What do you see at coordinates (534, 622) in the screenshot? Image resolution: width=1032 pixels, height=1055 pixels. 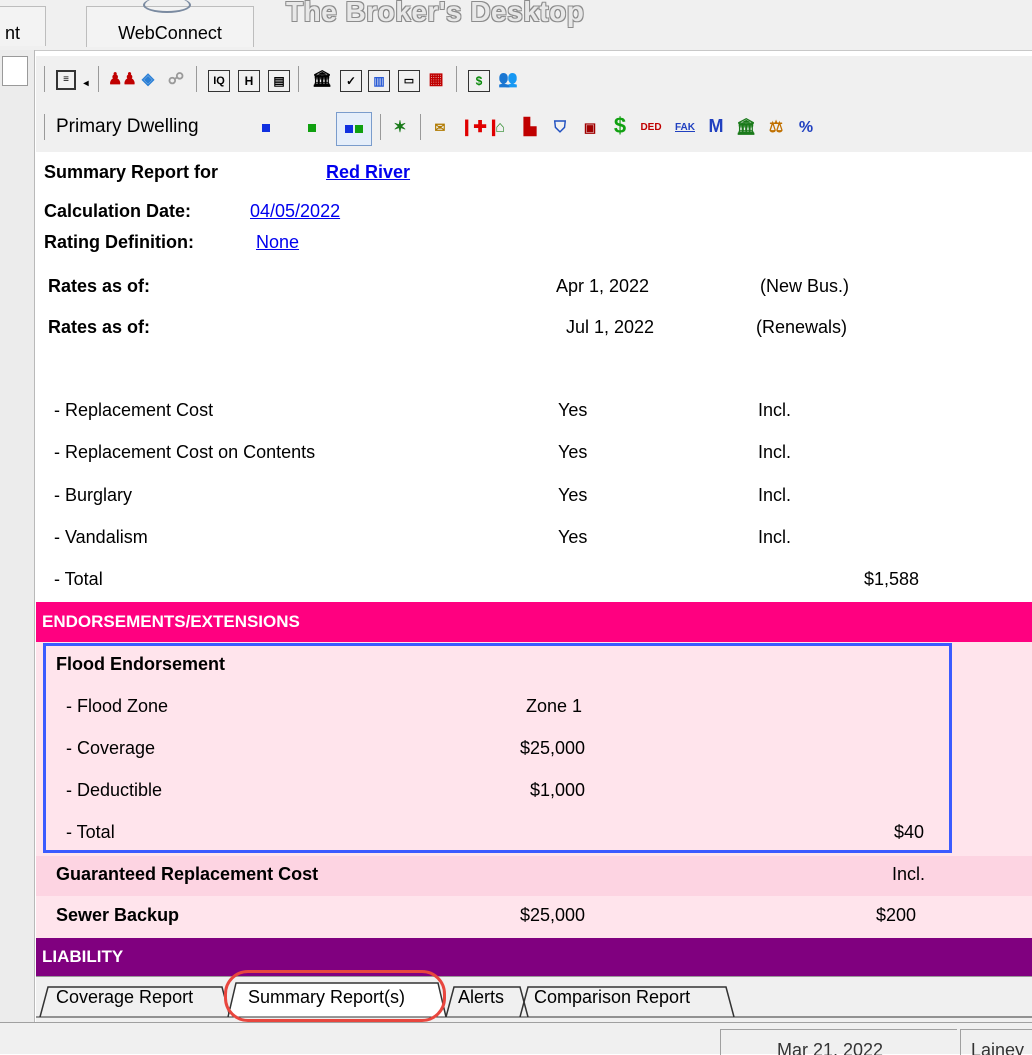 I see `endorsements-header: ENDORSEMENTS/EXTENSIONS` at bounding box center [534, 622].